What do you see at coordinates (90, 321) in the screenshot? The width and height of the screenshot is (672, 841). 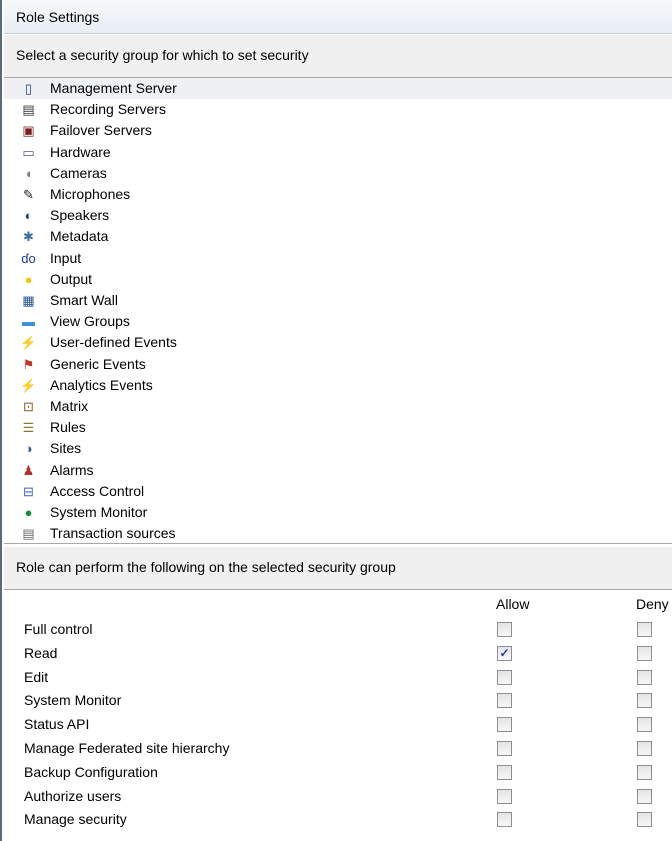 I see `security-group-label: View Groups` at bounding box center [90, 321].